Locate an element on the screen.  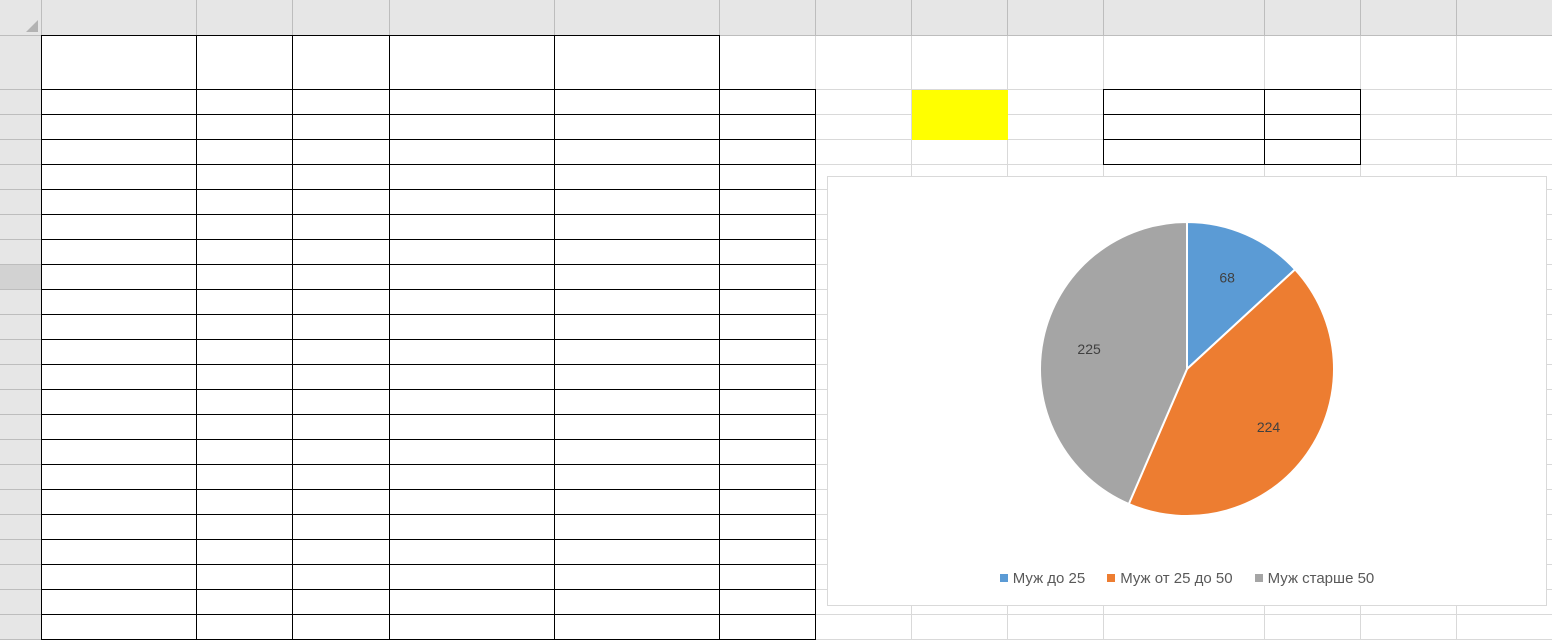
column-header-K is located at coordinates (1313, 18).